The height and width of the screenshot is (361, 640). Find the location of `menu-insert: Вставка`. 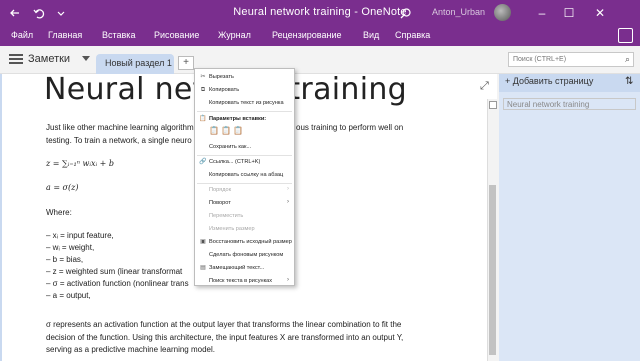

menu-insert: Вставка is located at coordinates (118, 35).